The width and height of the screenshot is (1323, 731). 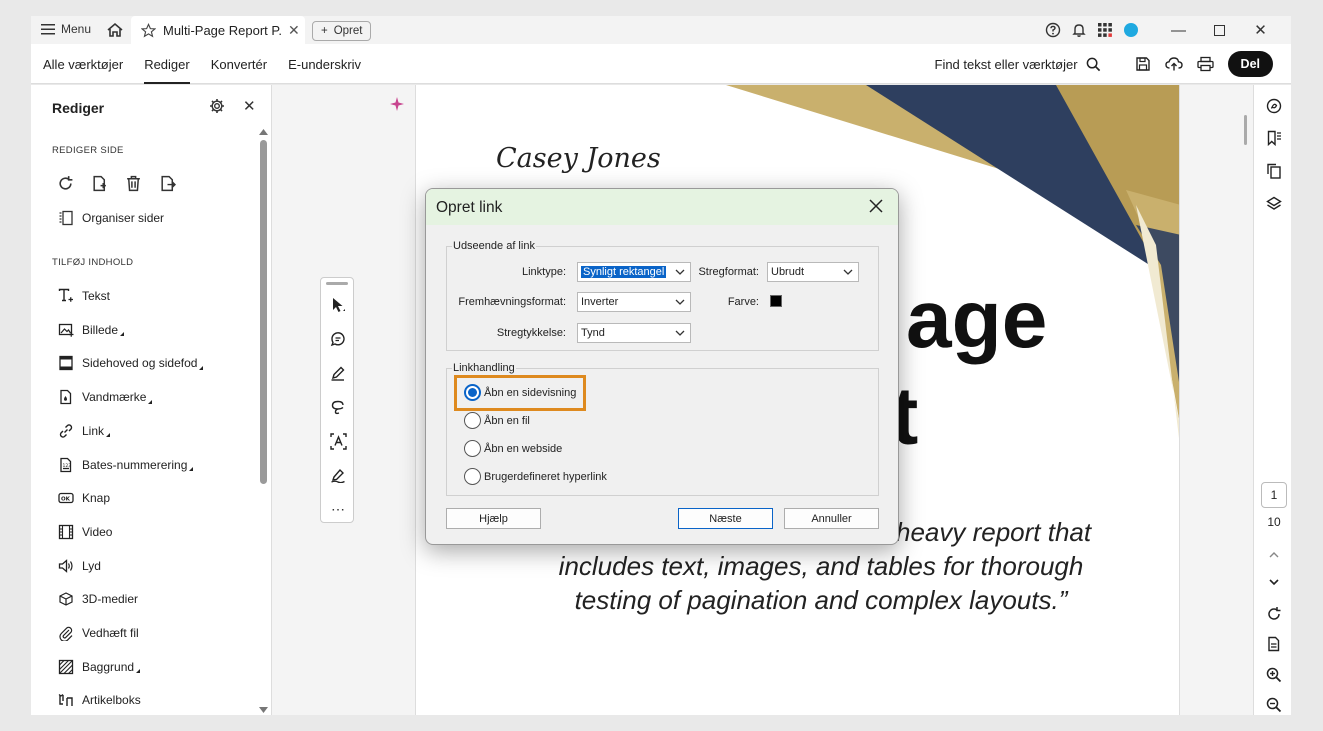 I want to click on avatar, so click(x=1131, y=30).